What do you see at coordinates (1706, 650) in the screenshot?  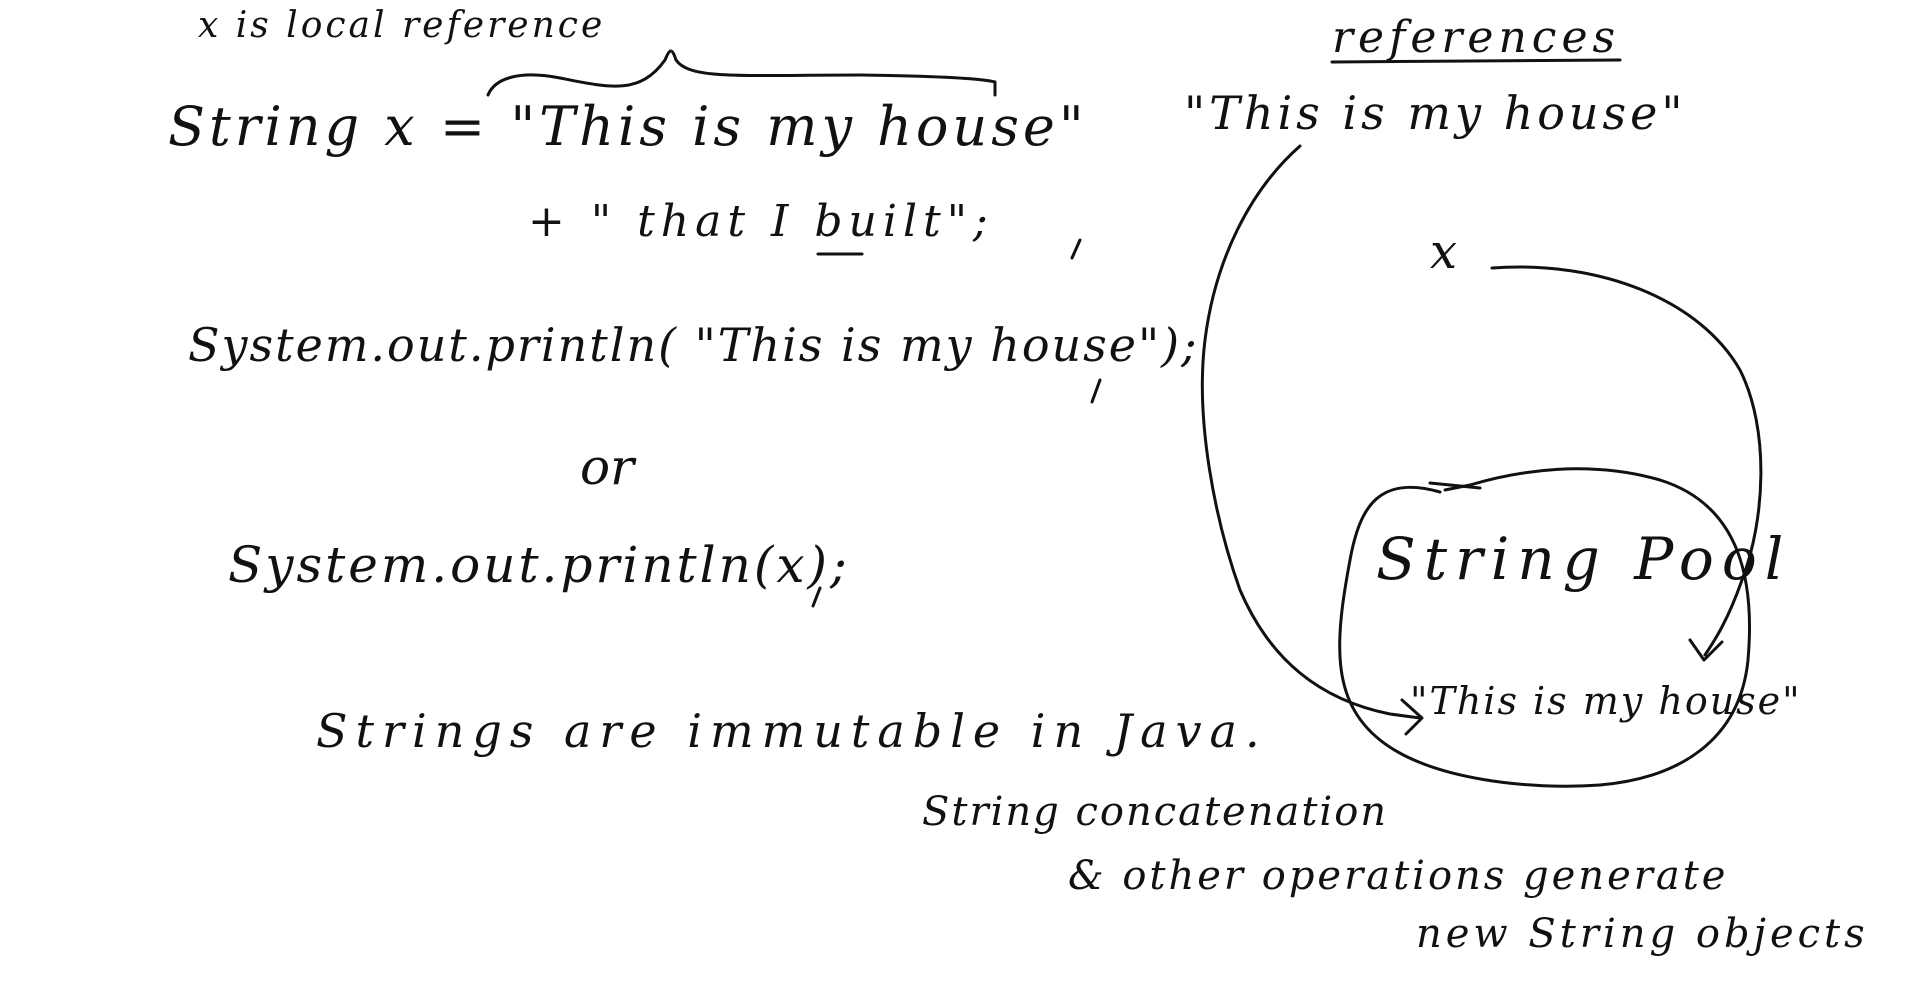 I see `x-reference-arrowhead` at bounding box center [1706, 650].